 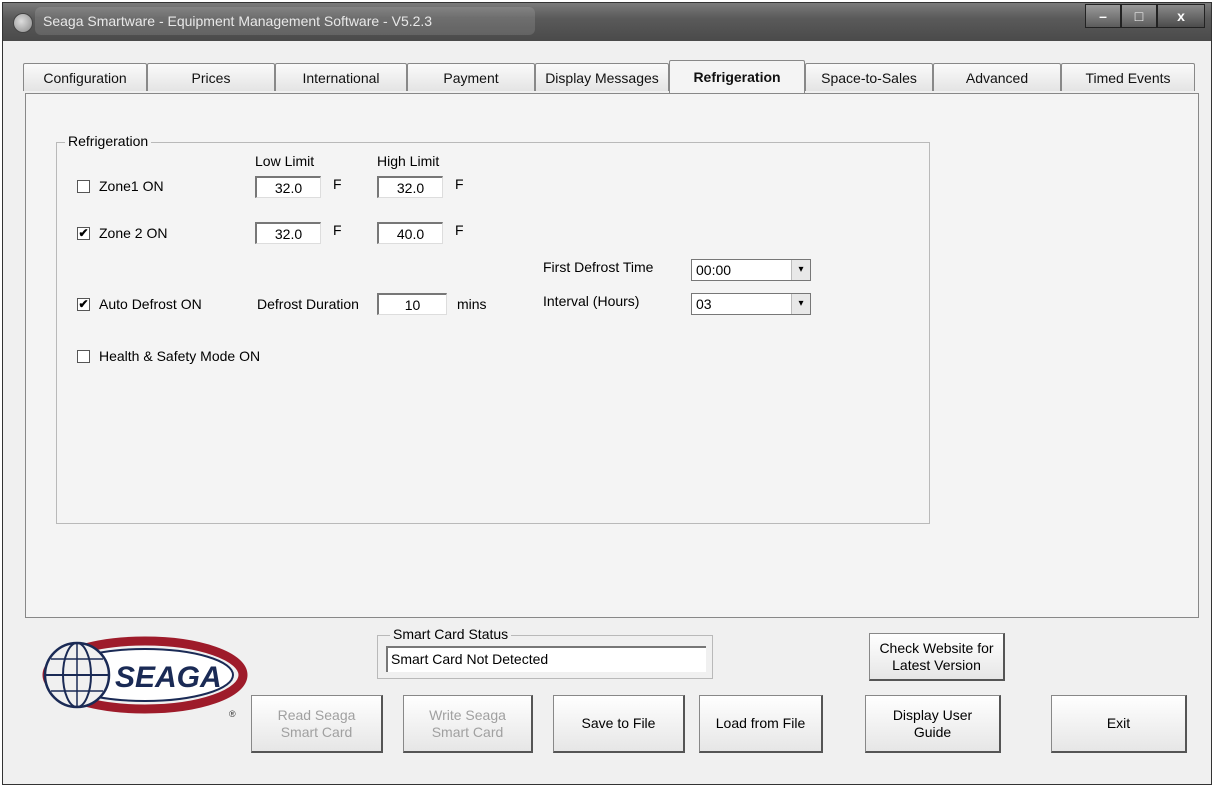 What do you see at coordinates (317, 724) in the screenshot?
I see `read-smart-card-button: Read Seaga Smart Card` at bounding box center [317, 724].